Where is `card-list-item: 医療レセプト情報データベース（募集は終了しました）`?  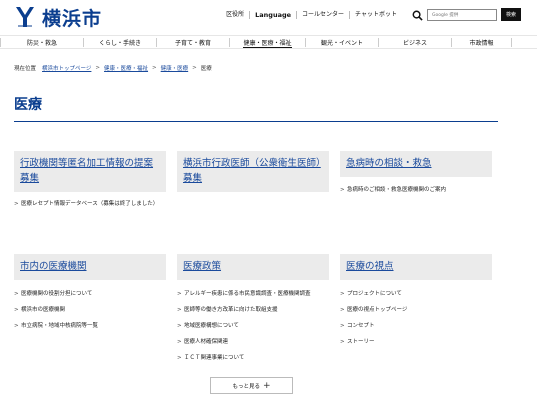 card-list-item: 医療レセプト情報データベース（募集は終了しました） is located at coordinates (90, 204).